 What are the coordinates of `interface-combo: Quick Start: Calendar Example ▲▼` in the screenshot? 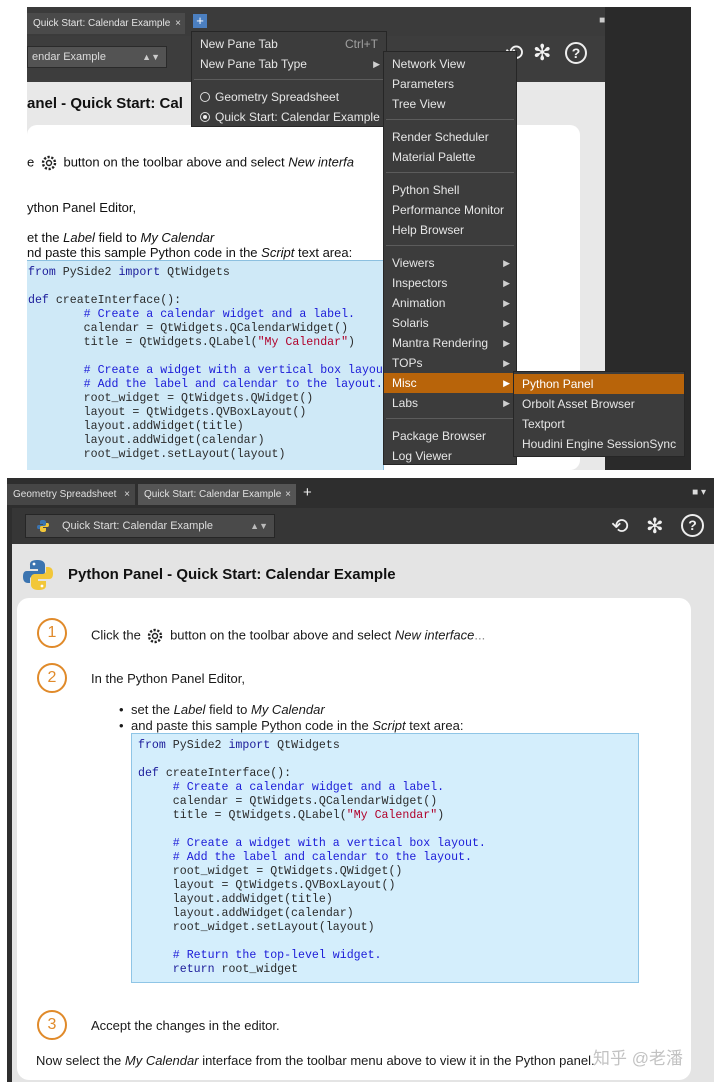 It's located at (150, 526).